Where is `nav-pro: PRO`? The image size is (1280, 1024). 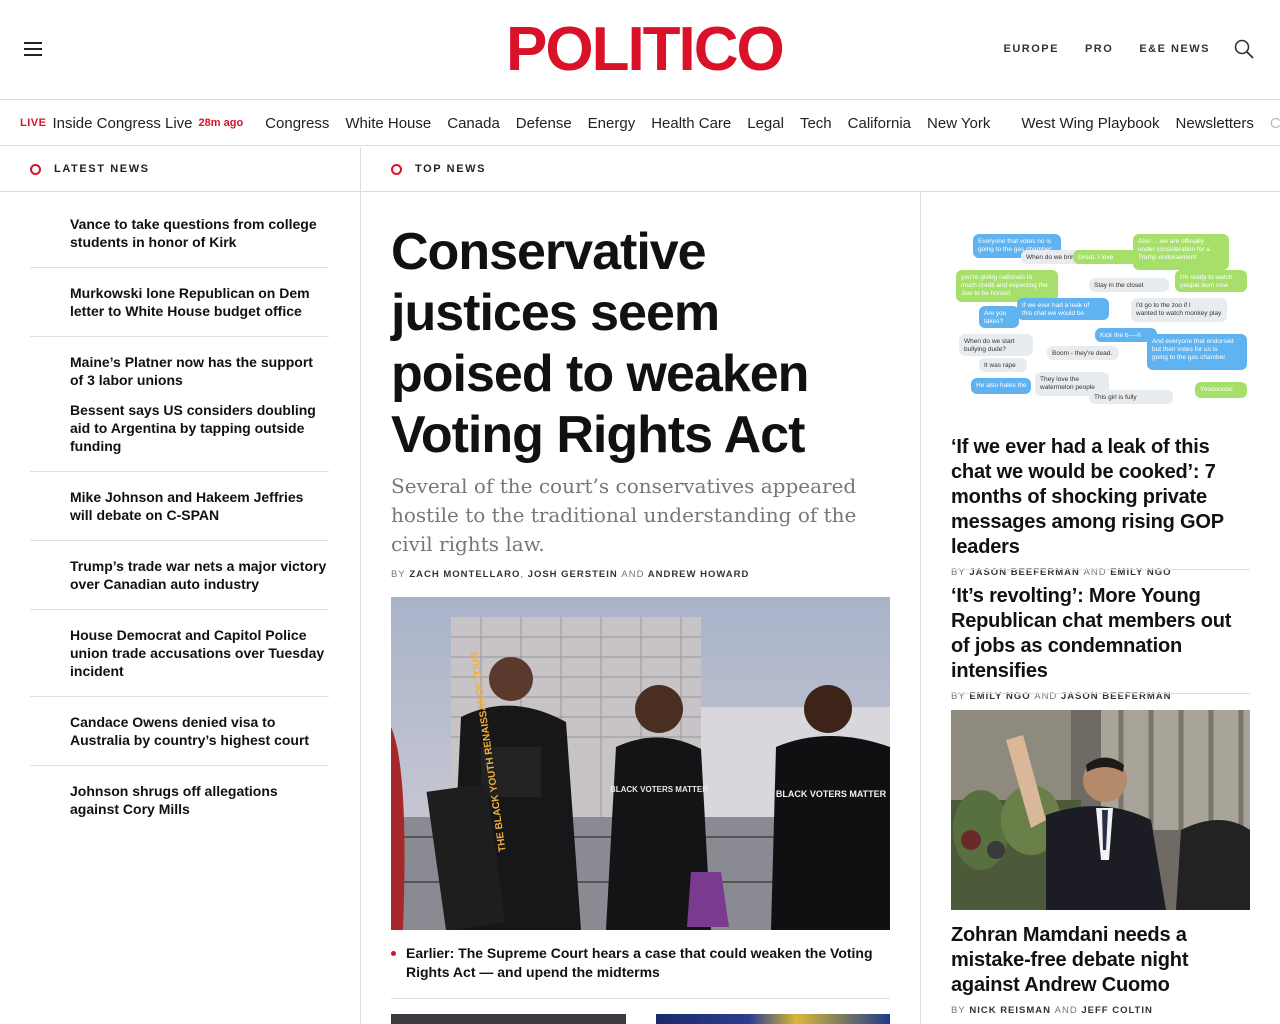 nav-pro: PRO is located at coordinates (1099, 49).